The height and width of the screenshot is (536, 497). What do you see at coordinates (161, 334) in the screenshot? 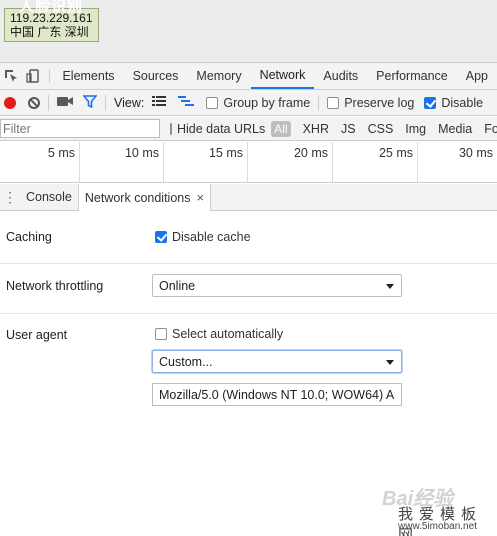
I see `select-automatically-checkbox` at bounding box center [161, 334].